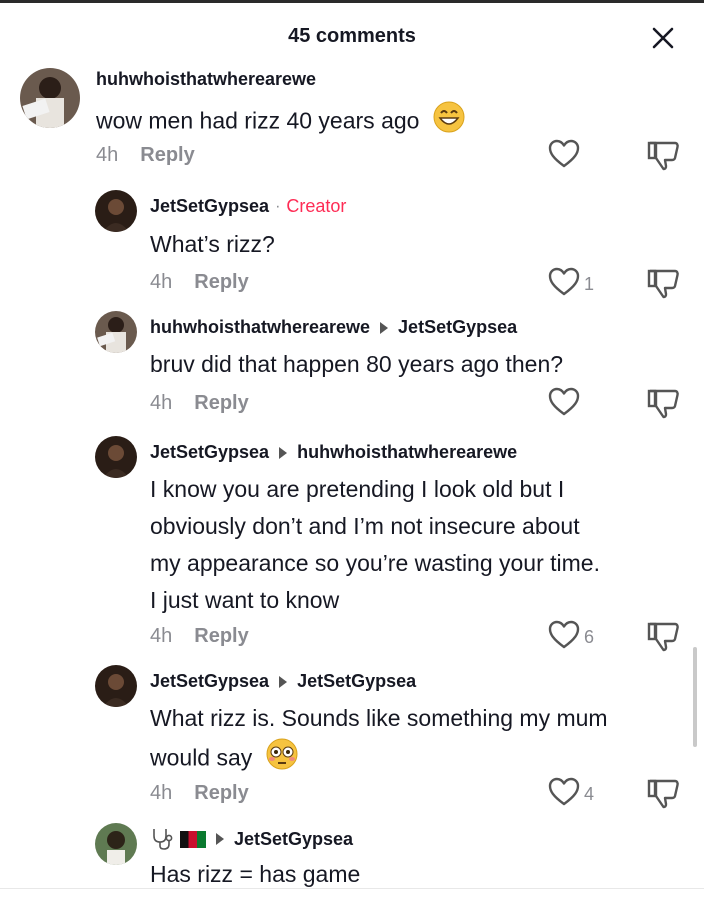 Image resolution: width=704 pixels, height=900 pixels. What do you see at coordinates (407, 452) in the screenshot?
I see `reply-to-username: huhwhoisthatwherearewe` at bounding box center [407, 452].